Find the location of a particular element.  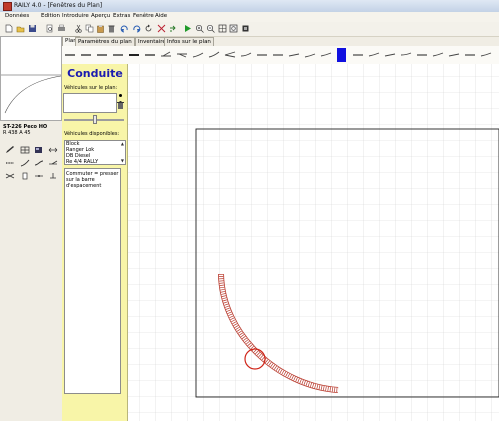

vehicles-on-plan-list is located at coordinates (90, 103).